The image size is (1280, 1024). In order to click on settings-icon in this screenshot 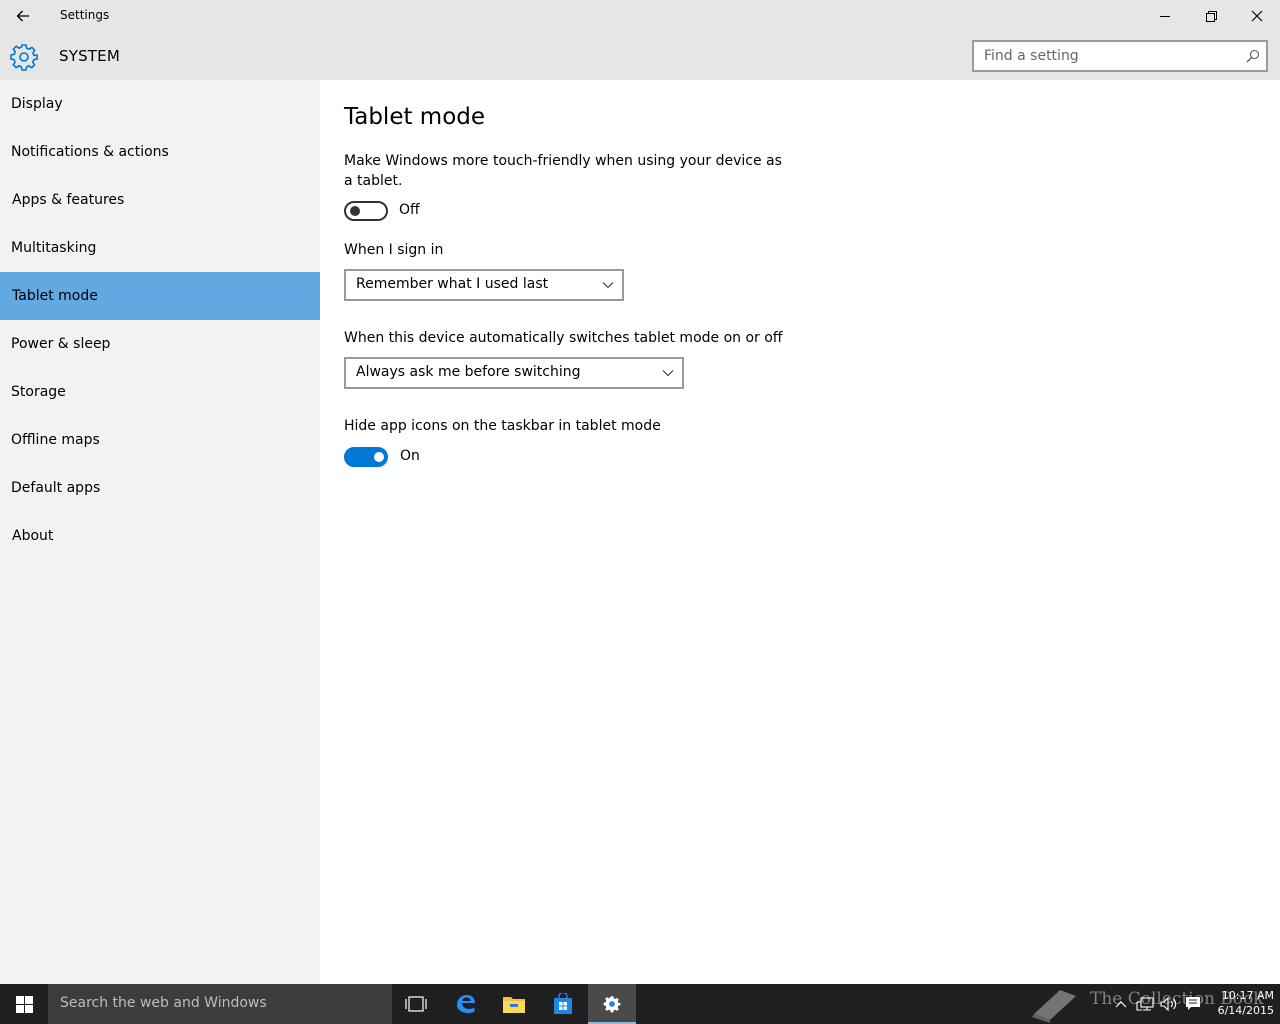, I will do `click(612, 1004)`.